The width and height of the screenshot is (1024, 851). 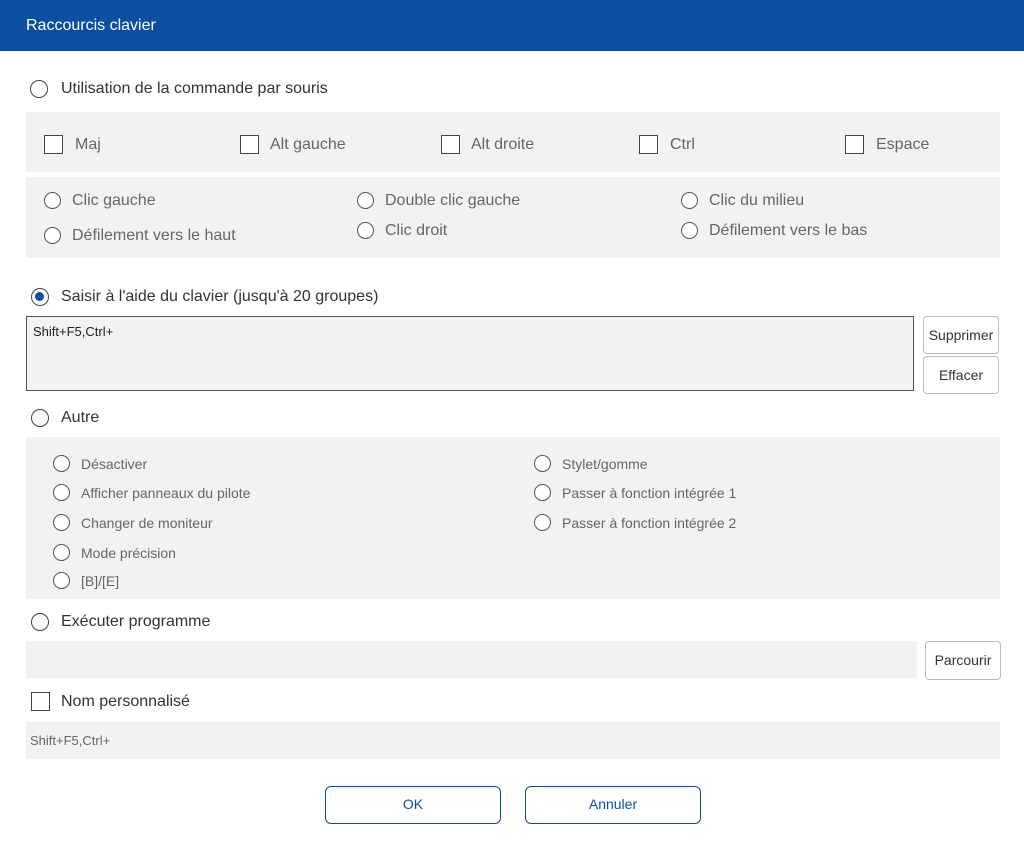 I want to click on run-program-radio, so click(x=40, y=622).